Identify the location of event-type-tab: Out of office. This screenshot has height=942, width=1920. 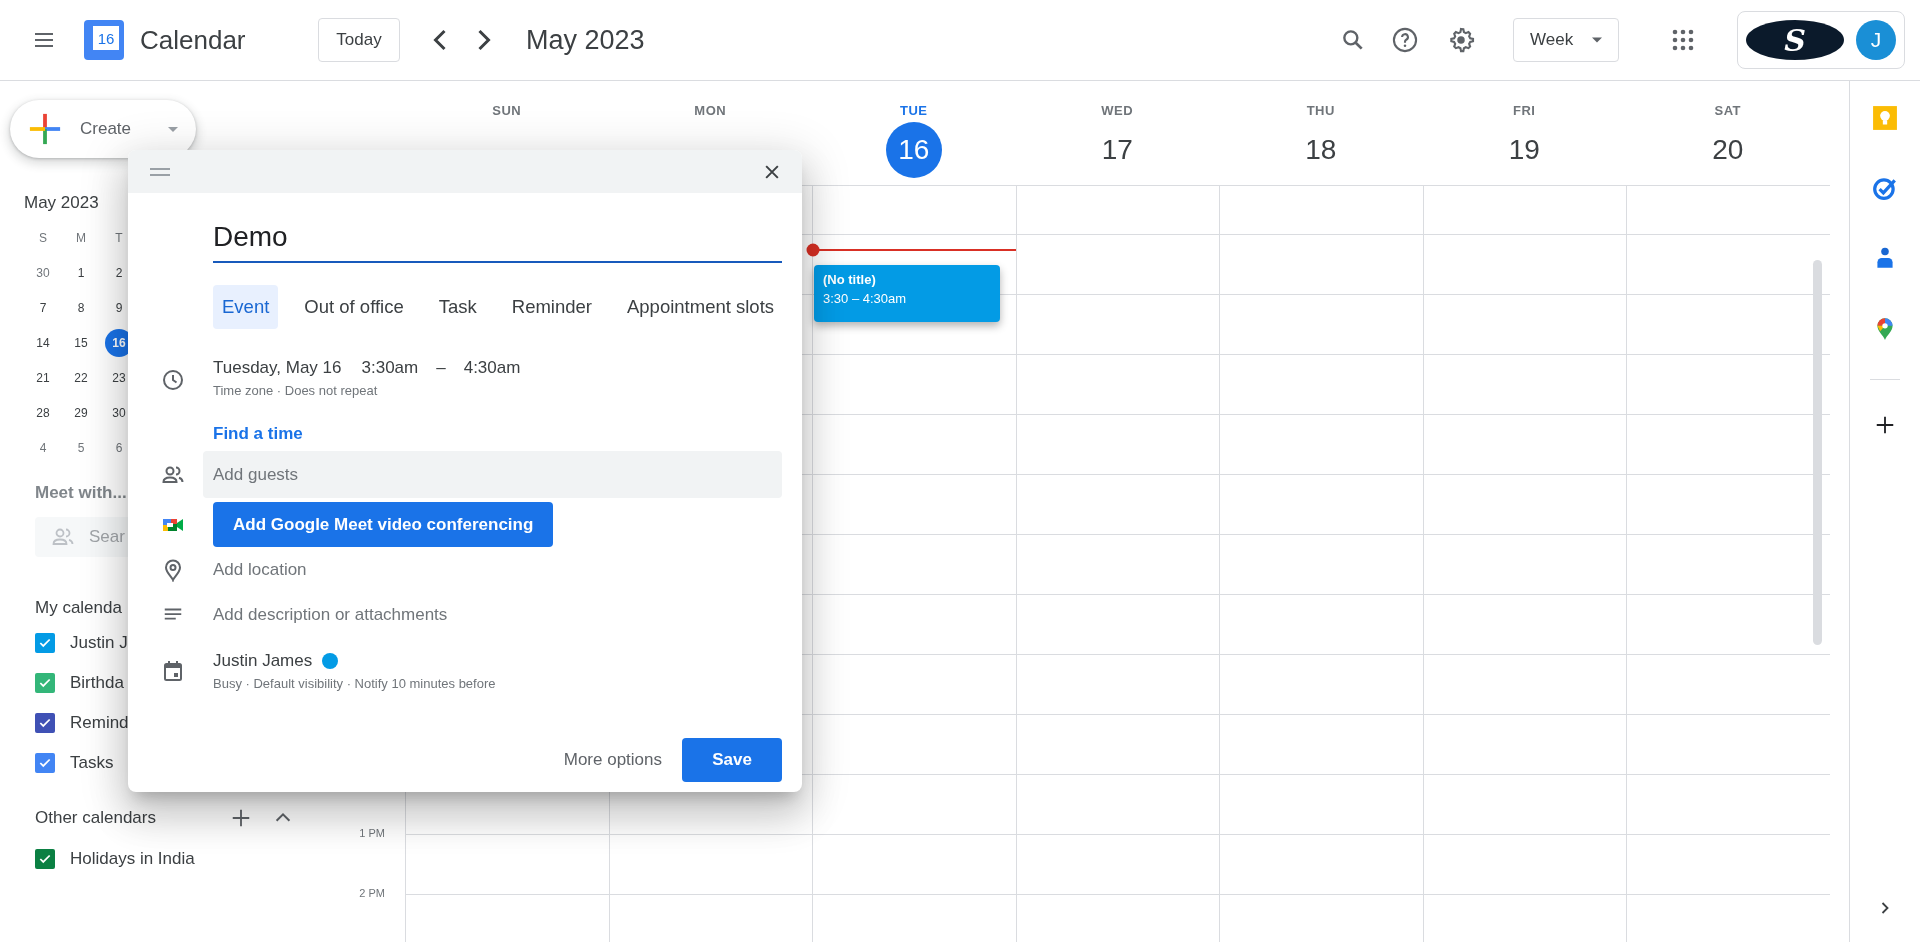
(354, 307).